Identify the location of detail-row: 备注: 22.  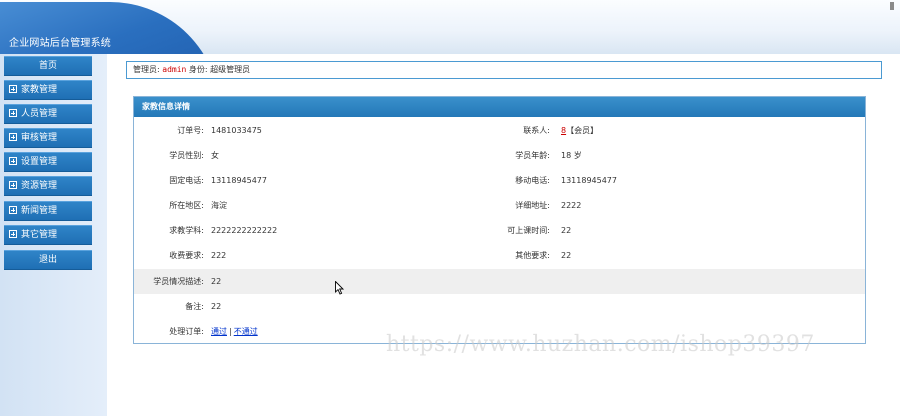
(499, 306).